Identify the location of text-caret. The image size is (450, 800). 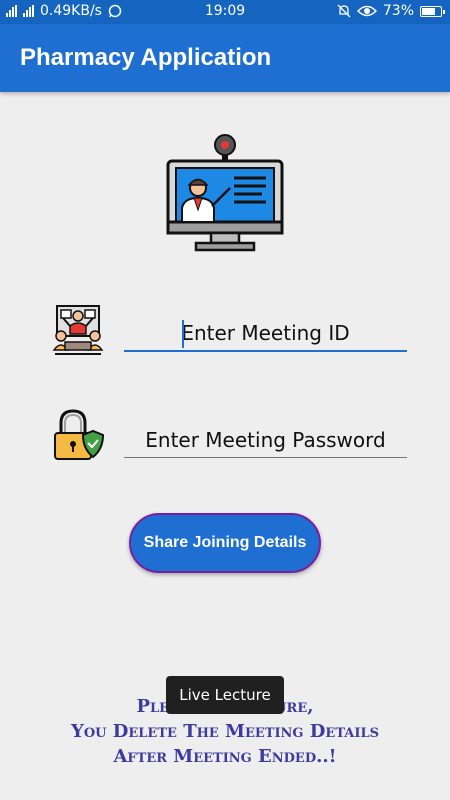
(183, 334).